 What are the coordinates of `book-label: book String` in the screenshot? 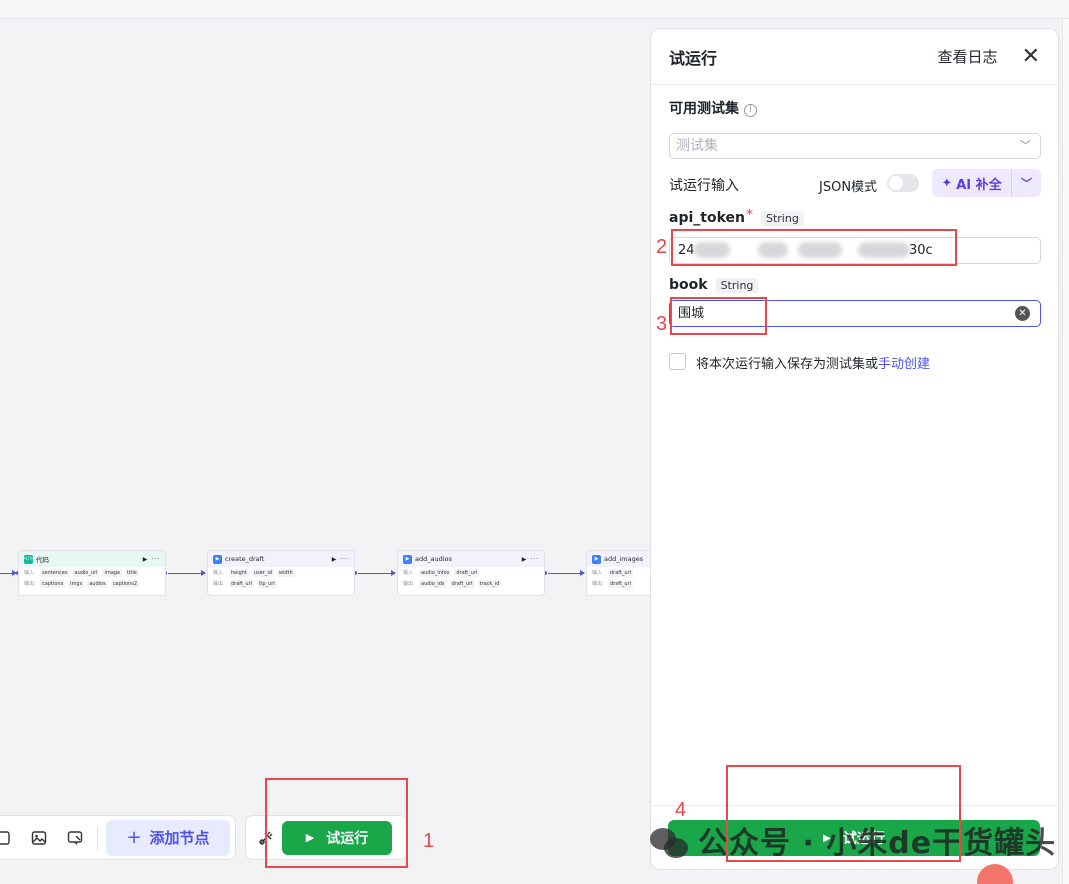 It's located at (714, 285).